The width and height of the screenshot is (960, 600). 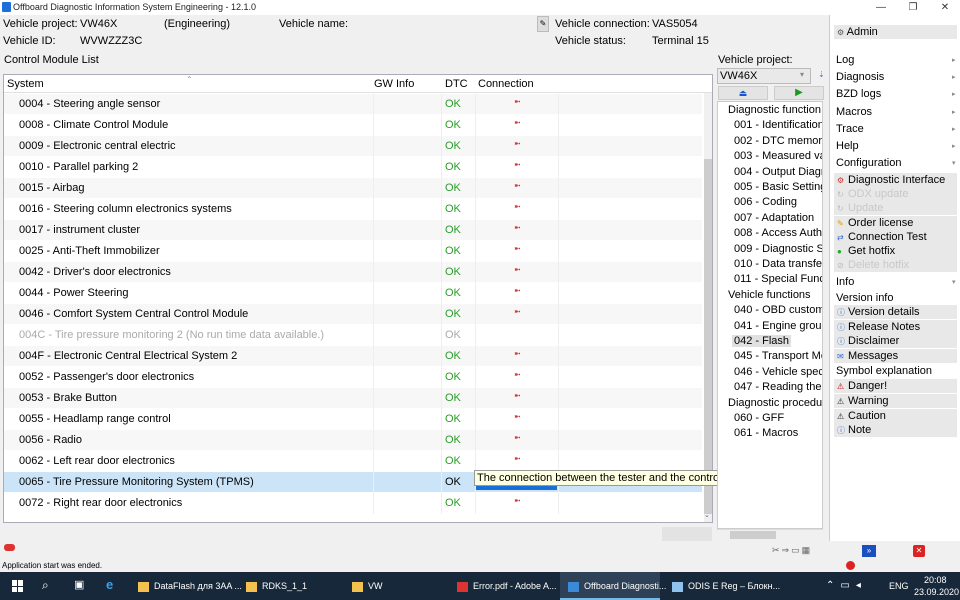 What do you see at coordinates (895, 32) in the screenshot?
I see `admin-button: ⚙ Admin` at bounding box center [895, 32].